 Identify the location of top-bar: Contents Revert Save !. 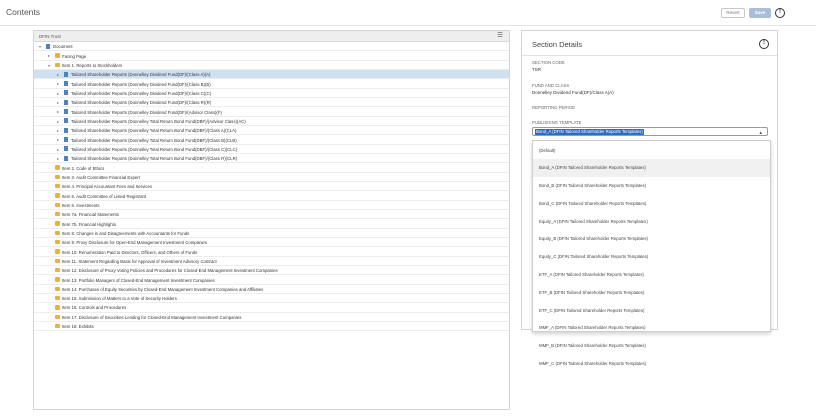
(408, 13).